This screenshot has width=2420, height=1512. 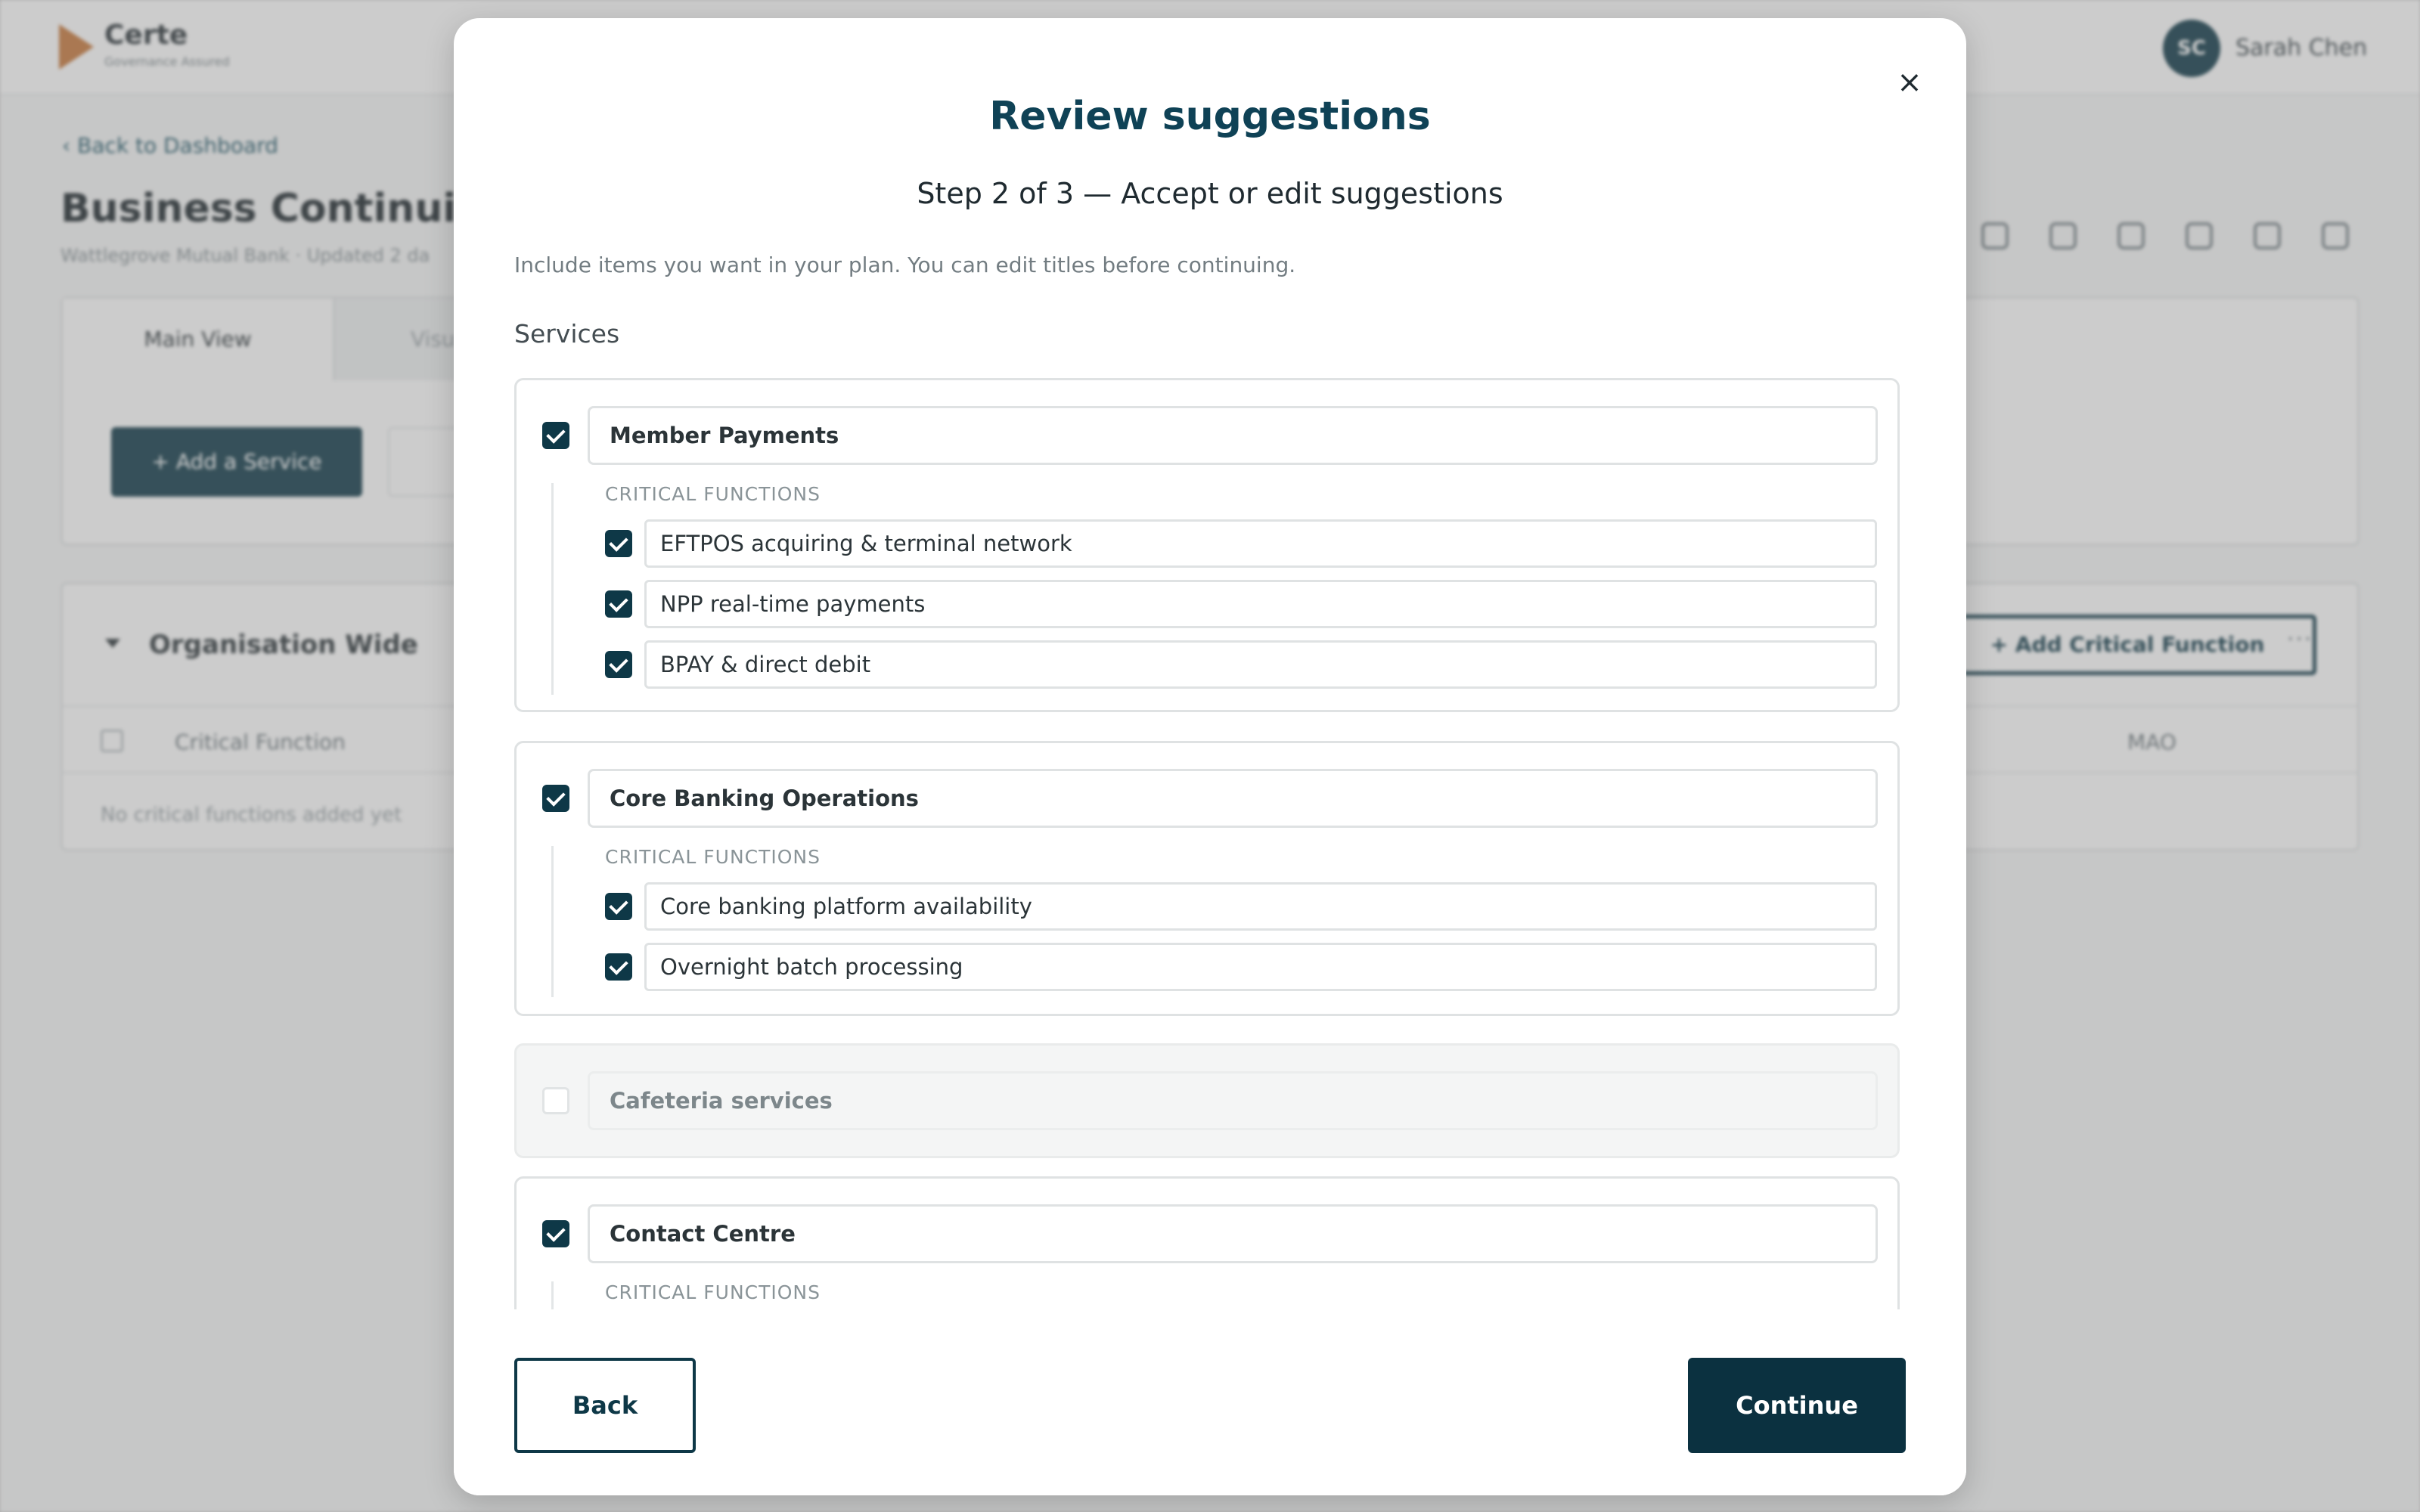 What do you see at coordinates (1233, 798) in the screenshot?
I see `service-name-input: Core Banking Operations` at bounding box center [1233, 798].